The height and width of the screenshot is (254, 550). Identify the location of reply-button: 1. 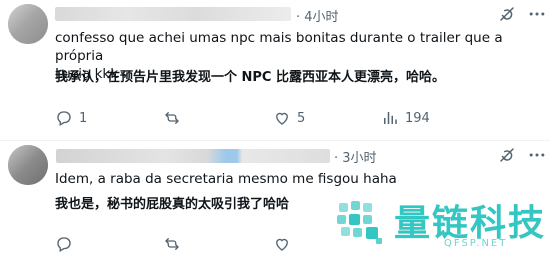
(71, 118).